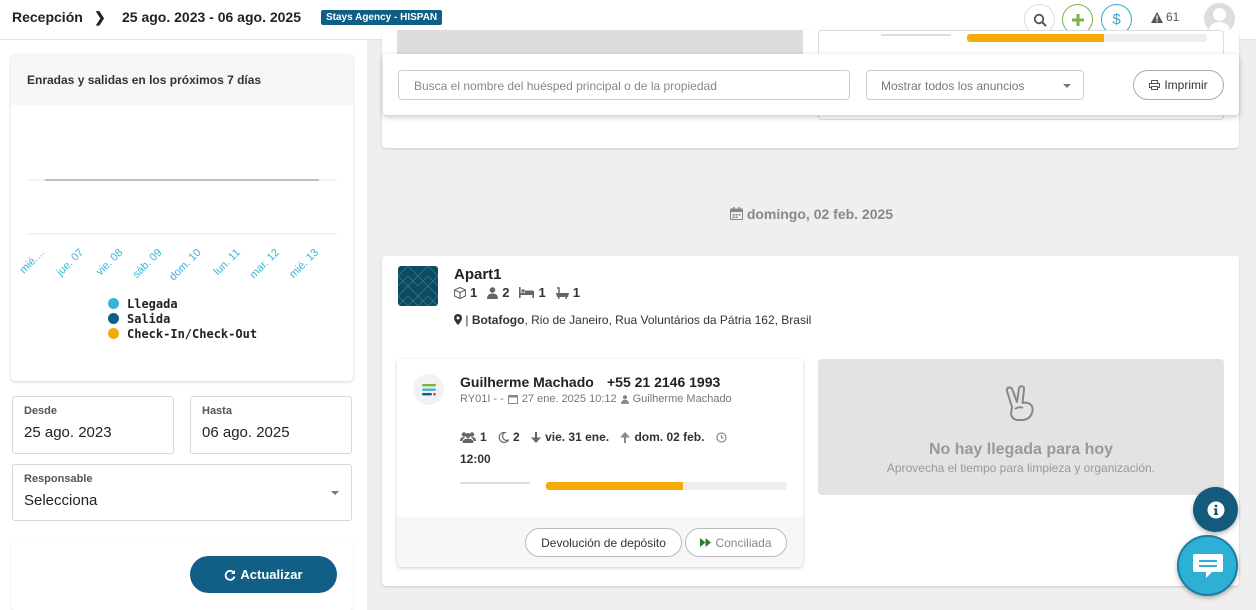  Describe the element at coordinates (682, 399) in the screenshot. I see `created-by: Guilherme Machado` at that location.